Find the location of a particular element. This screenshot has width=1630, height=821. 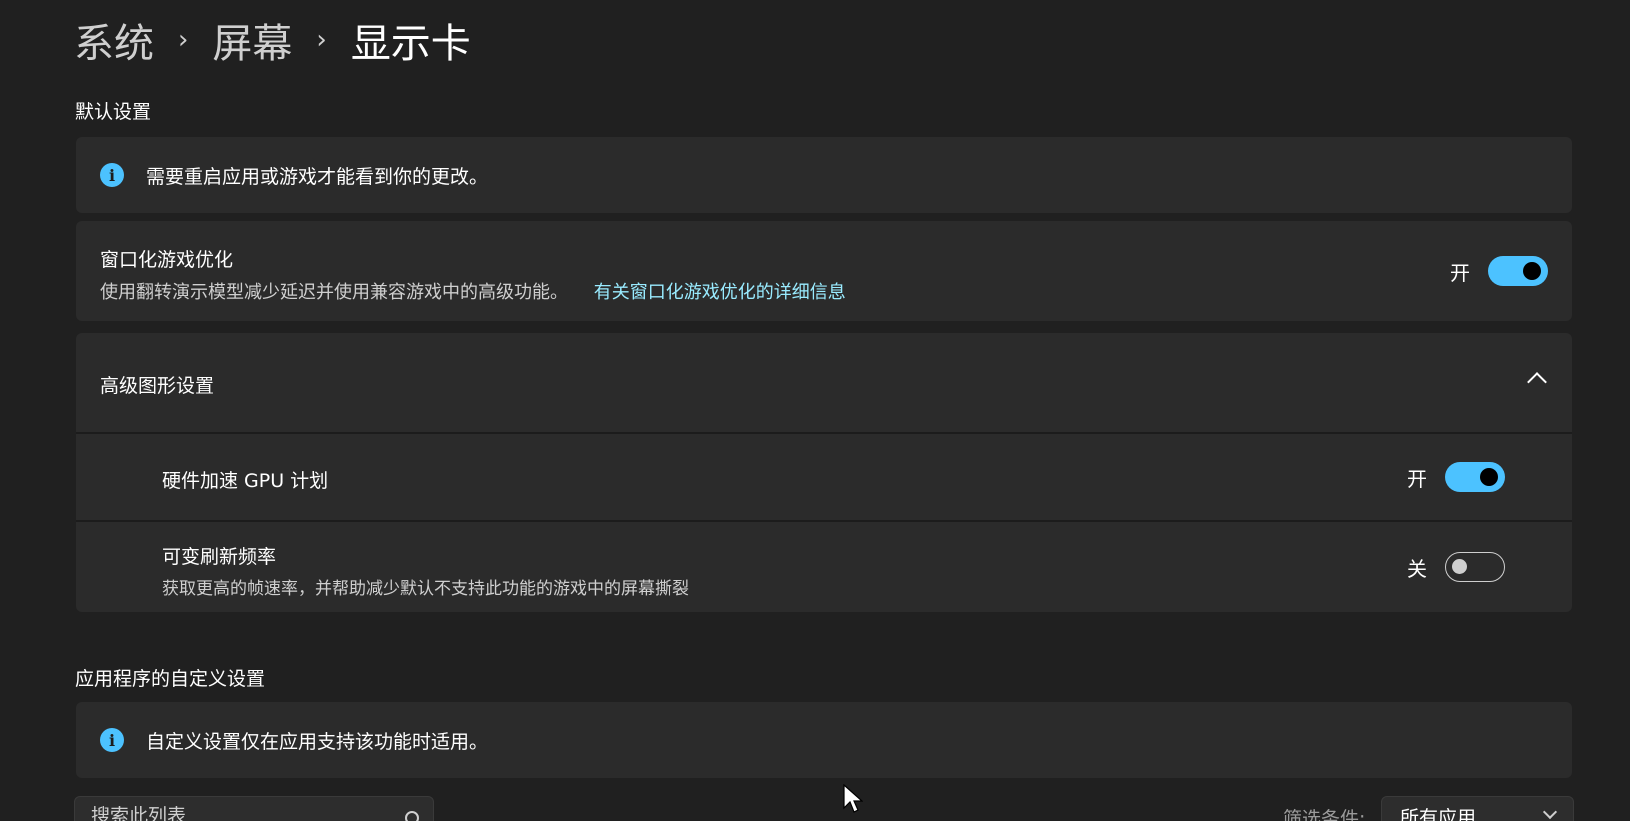

app-settings-heading: 应用程序的自定义设置 is located at coordinates (170, 679).